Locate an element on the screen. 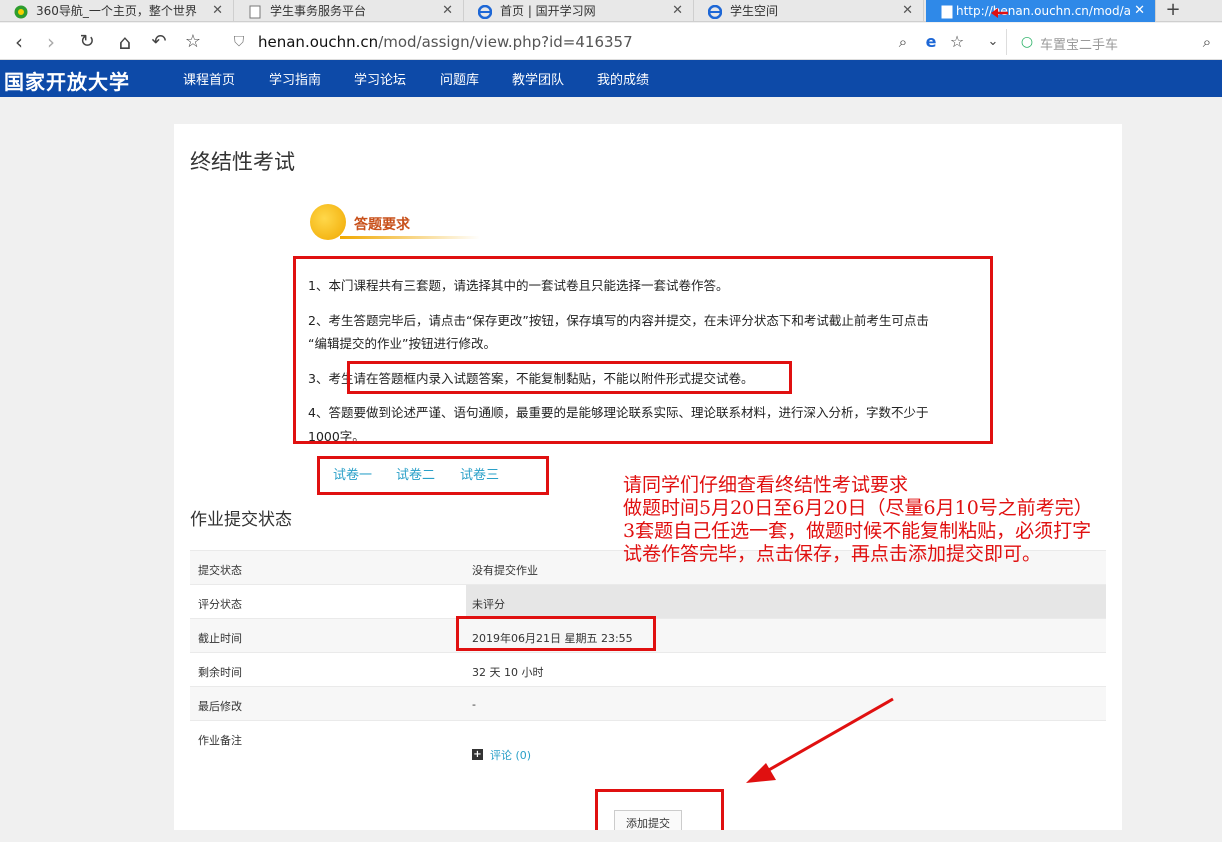 This screenshot has height=842, width=1222. status-bar is located at coordinates (611, 836).